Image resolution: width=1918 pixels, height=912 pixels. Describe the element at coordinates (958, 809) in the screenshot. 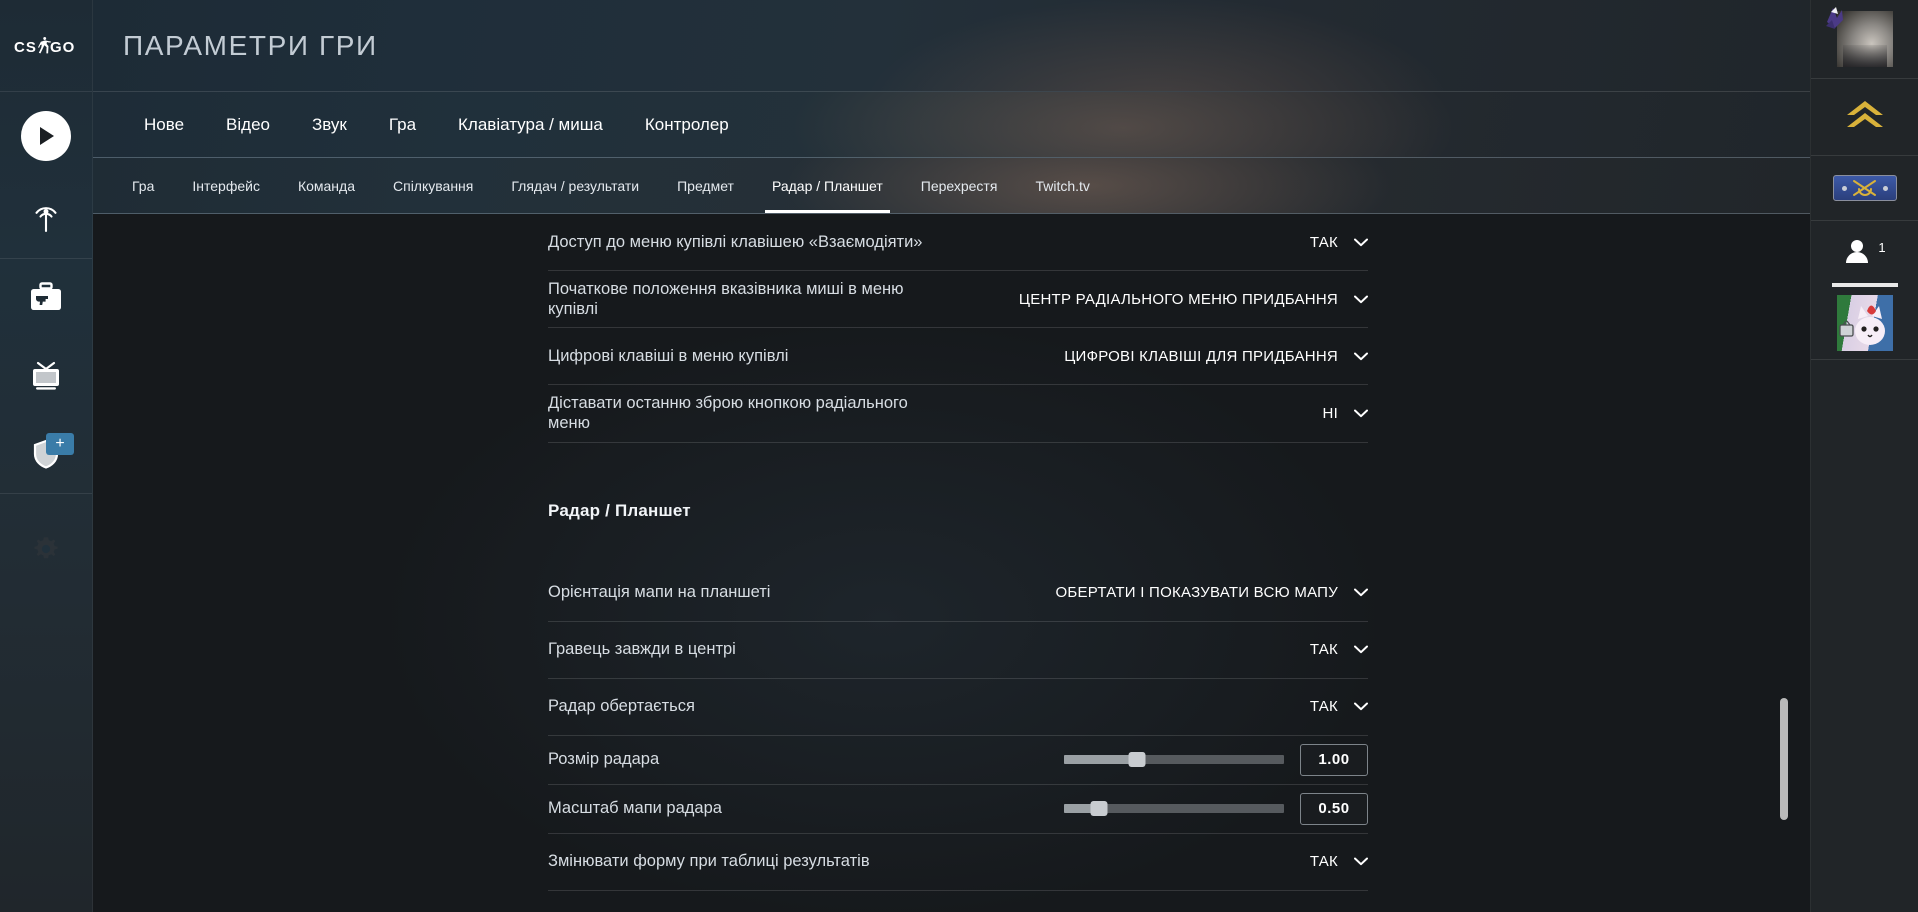

I see `setting-row-radar-map-scale: Масштаб мапи радара 0.50` at that location.